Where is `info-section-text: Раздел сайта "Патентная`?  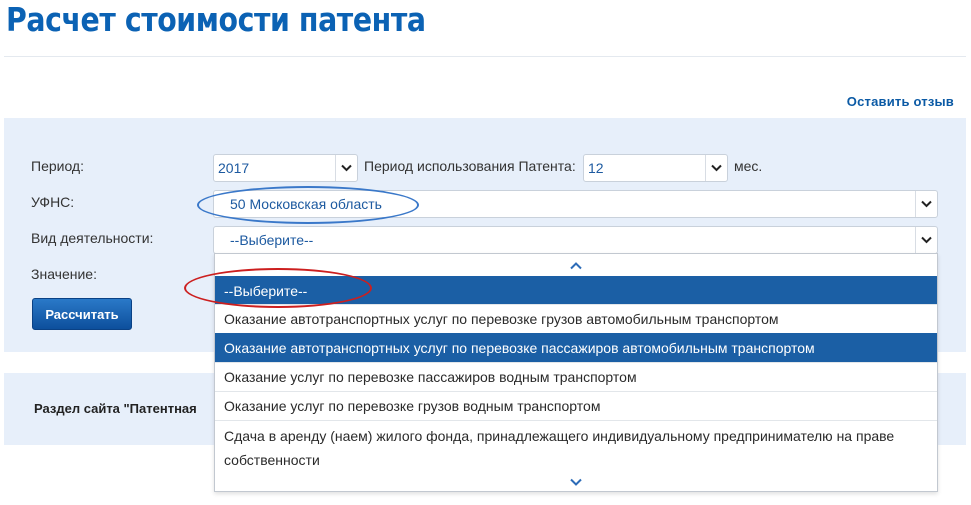 info-section-text: Раздел сайта "Патентная is located at coordinates (115, 408).